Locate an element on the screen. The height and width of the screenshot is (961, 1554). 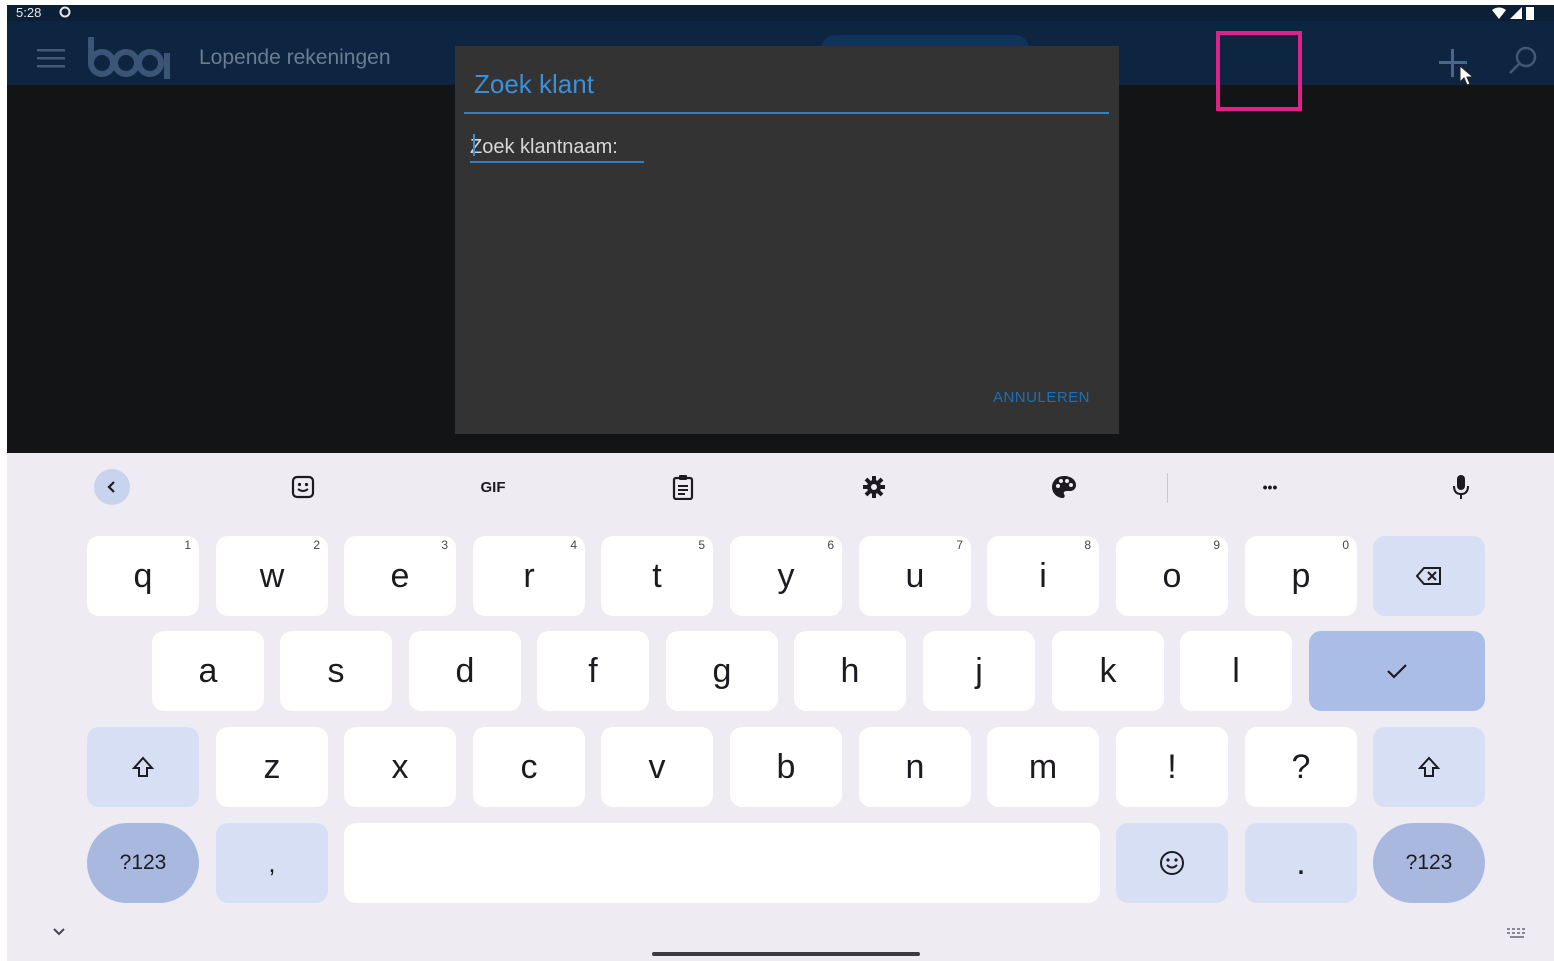
backspace-icon is located at coordinates (1428, 576).